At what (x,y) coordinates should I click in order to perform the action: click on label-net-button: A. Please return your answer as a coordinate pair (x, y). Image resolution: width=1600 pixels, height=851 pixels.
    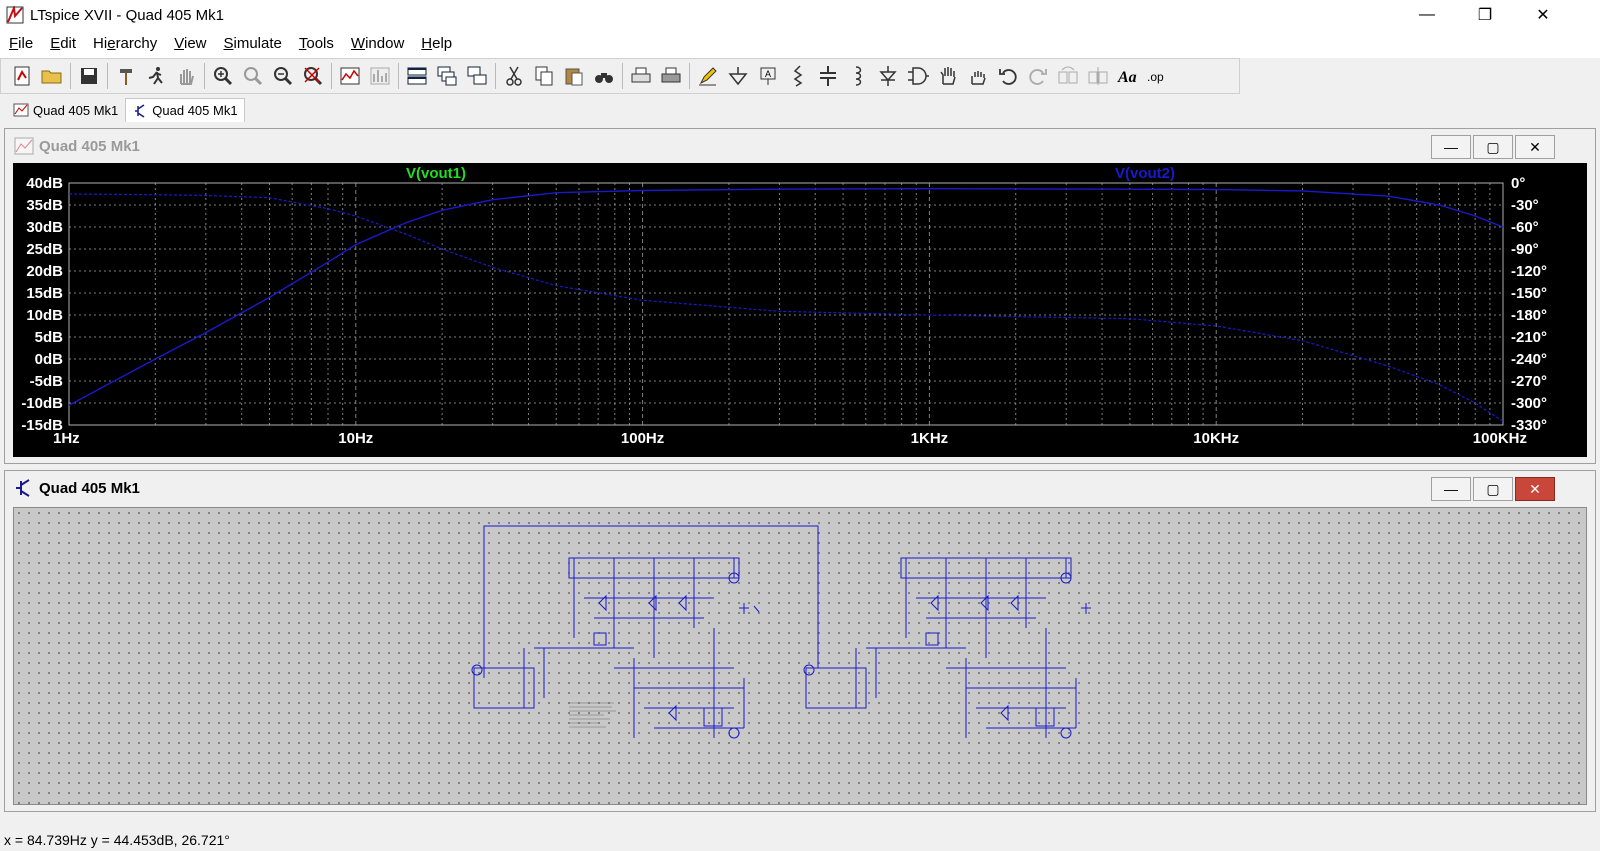
    Looking at the image, I should click on (768, 76).